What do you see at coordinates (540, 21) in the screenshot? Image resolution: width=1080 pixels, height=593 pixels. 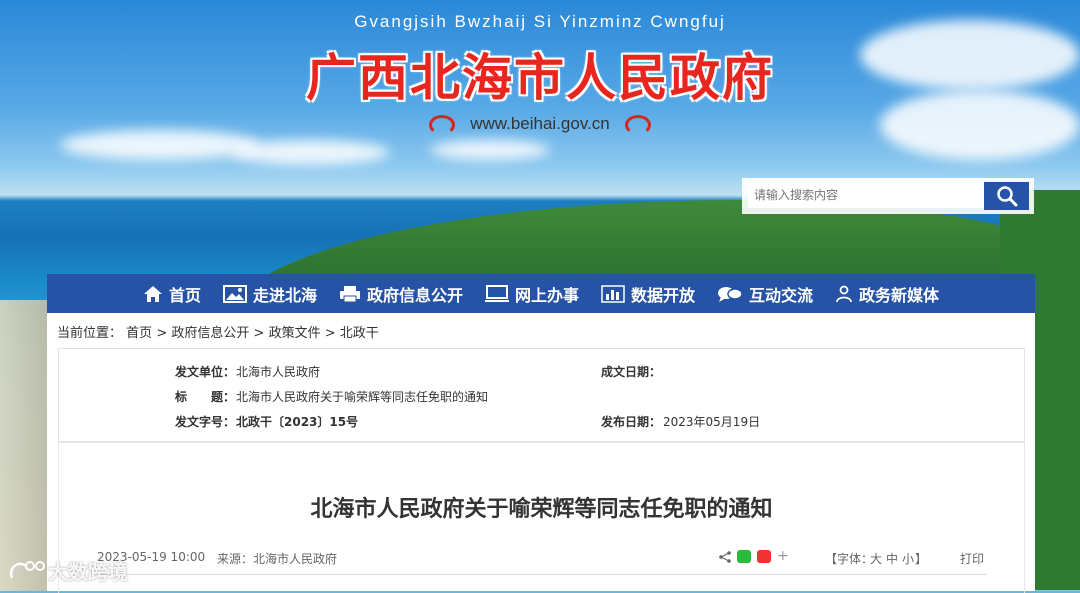 I see `site-title-pinyin: Gvangjsih Bwzhaij Si Yinzminz Cwngfuj` at bounding box center [540, 21].